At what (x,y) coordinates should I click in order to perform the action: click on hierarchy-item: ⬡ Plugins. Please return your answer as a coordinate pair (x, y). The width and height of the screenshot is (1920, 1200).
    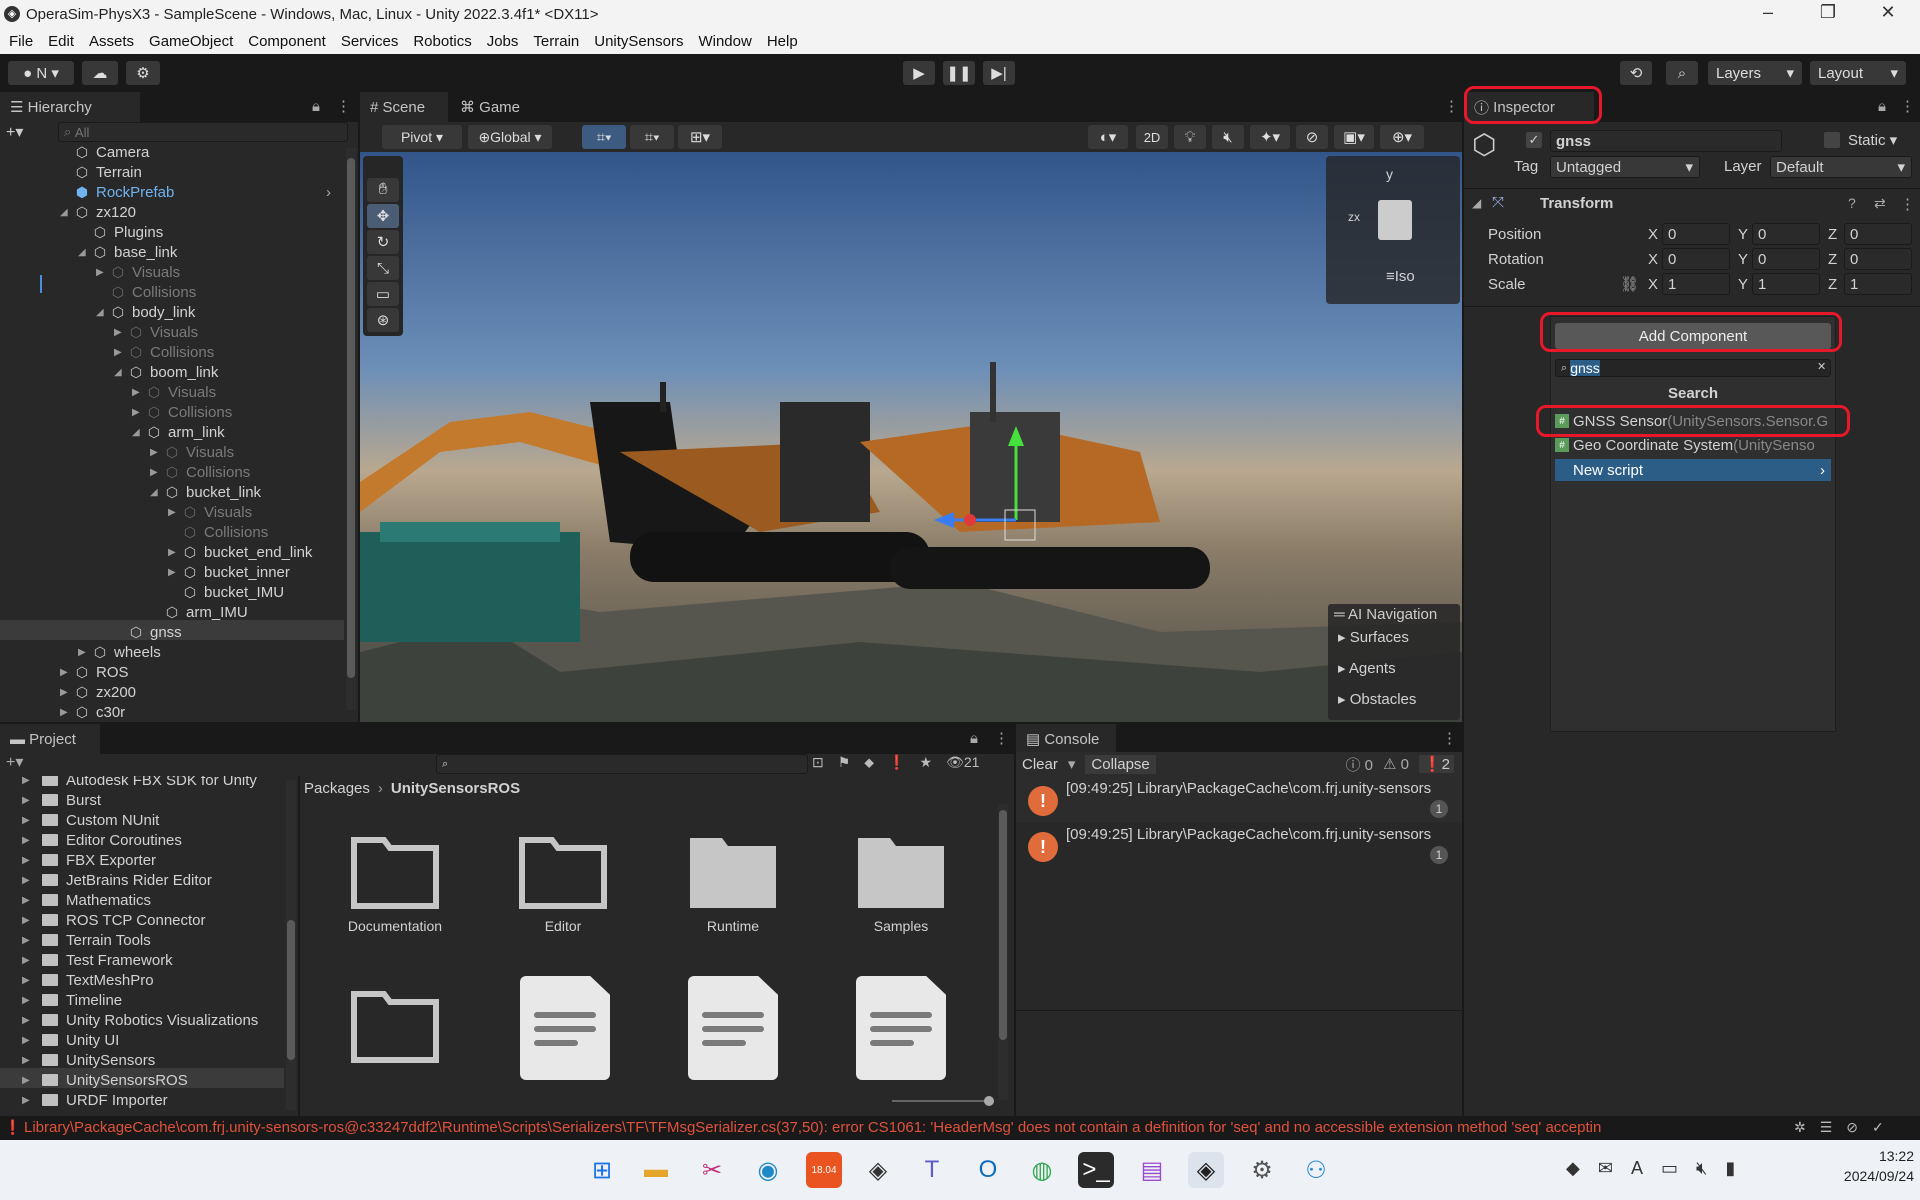
    Looking at the image, I should click on (127, 232).